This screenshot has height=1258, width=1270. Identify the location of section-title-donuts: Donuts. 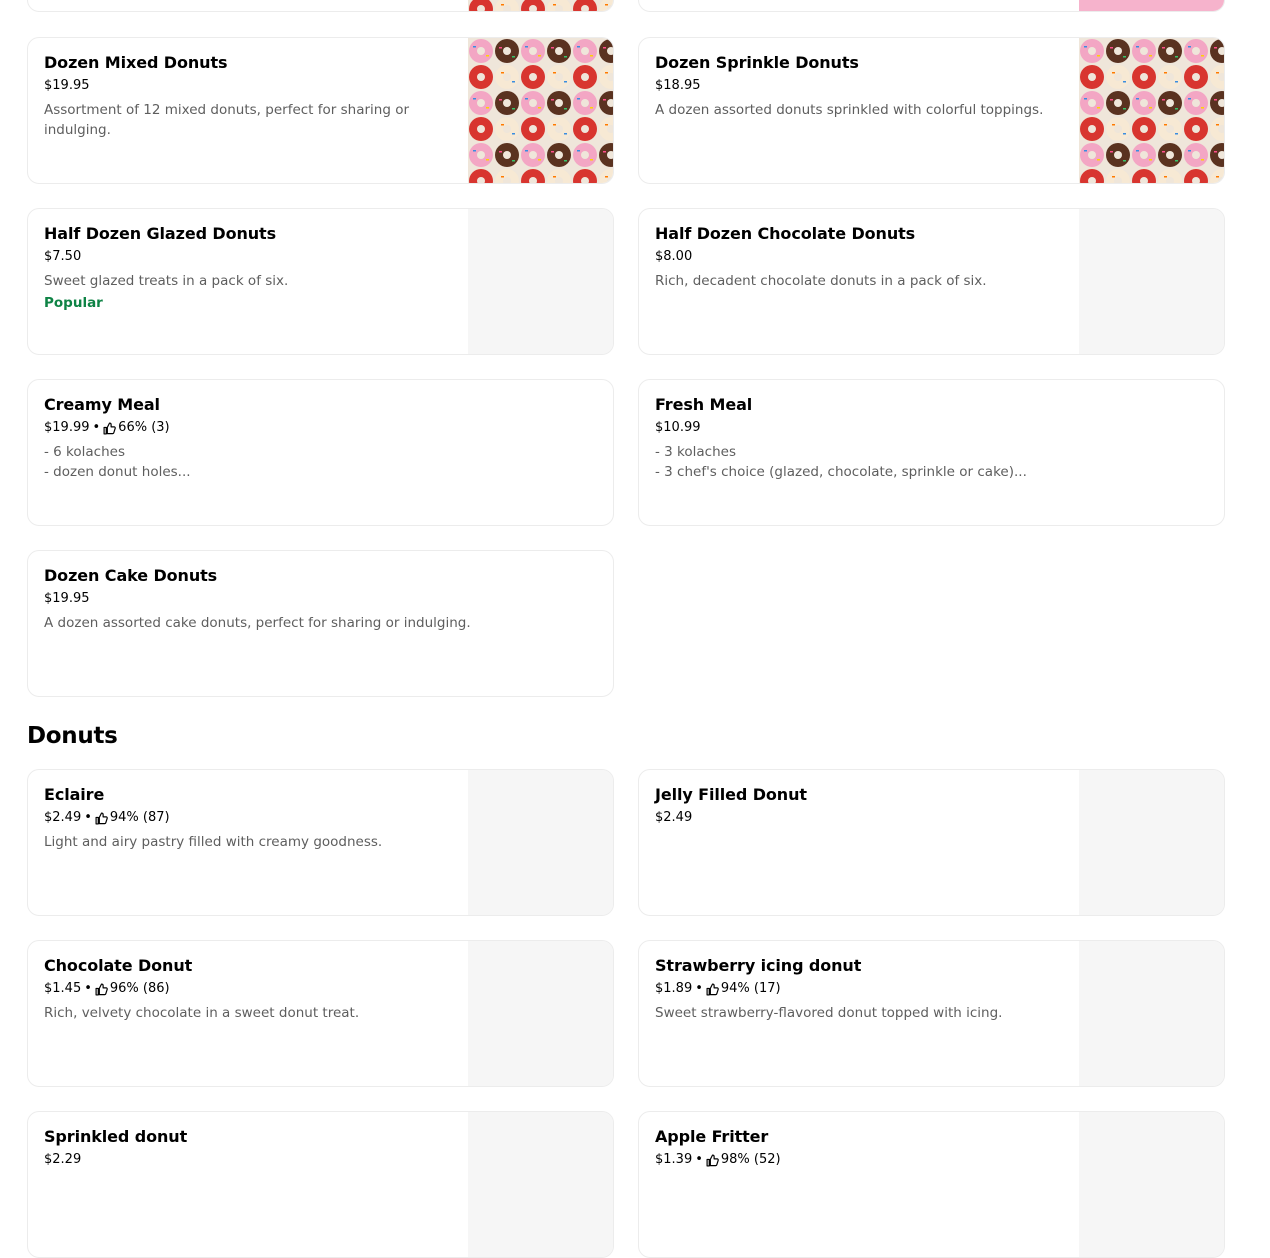
(72, 736).